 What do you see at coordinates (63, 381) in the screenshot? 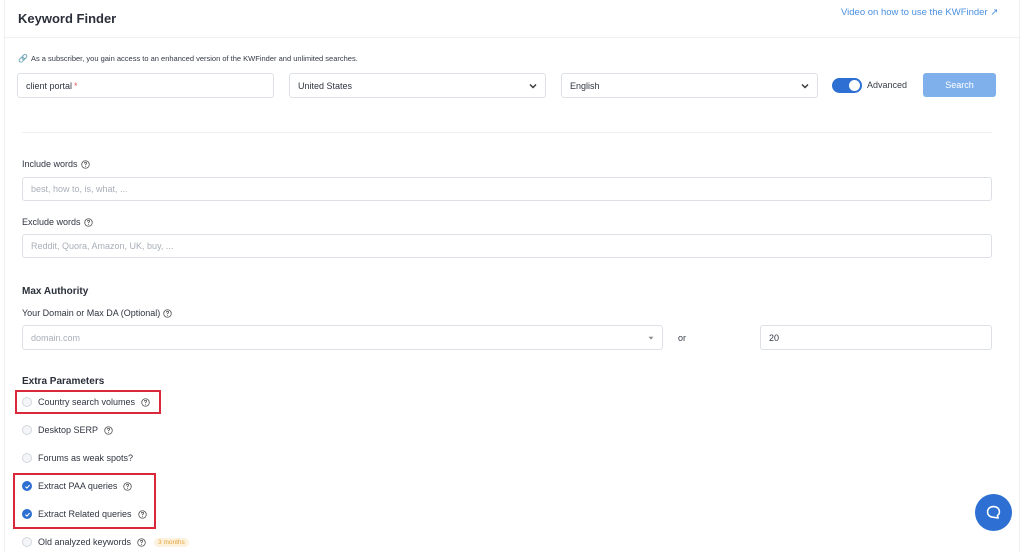
I see `extra-parameters-title: Extra Parameters` at bounding box center [63, 381].